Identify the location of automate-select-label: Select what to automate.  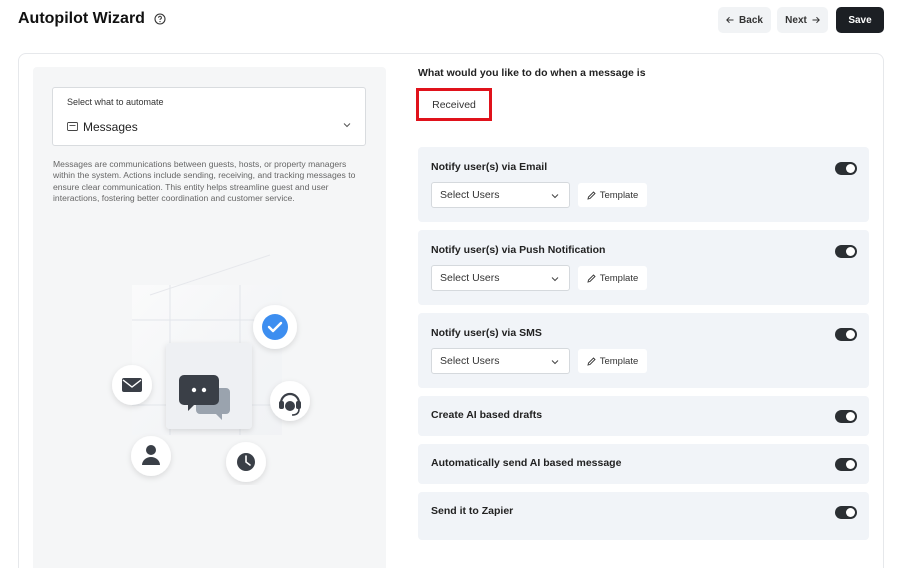
(115, 102).